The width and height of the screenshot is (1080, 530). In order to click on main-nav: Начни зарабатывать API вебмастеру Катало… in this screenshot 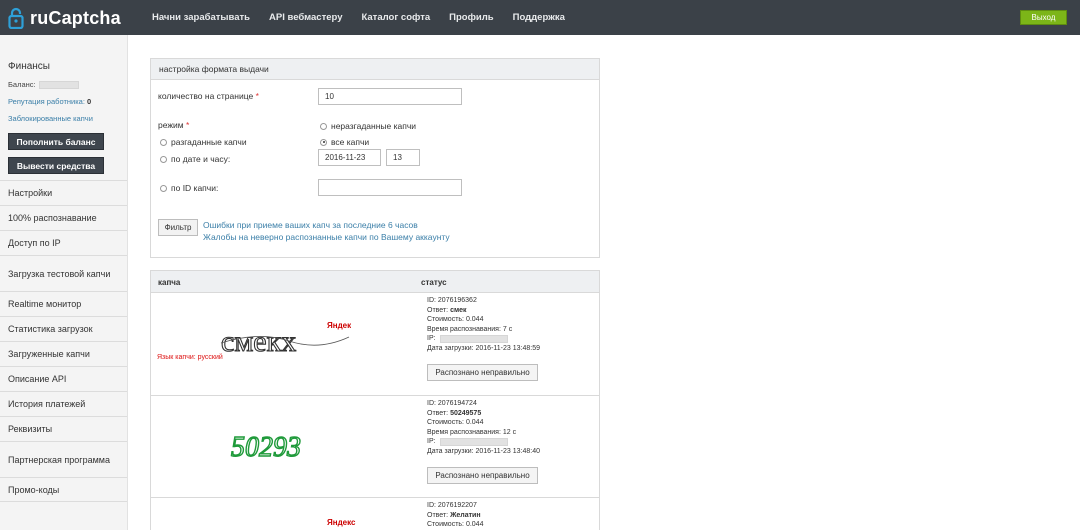, I will do `click(368, 17)`.